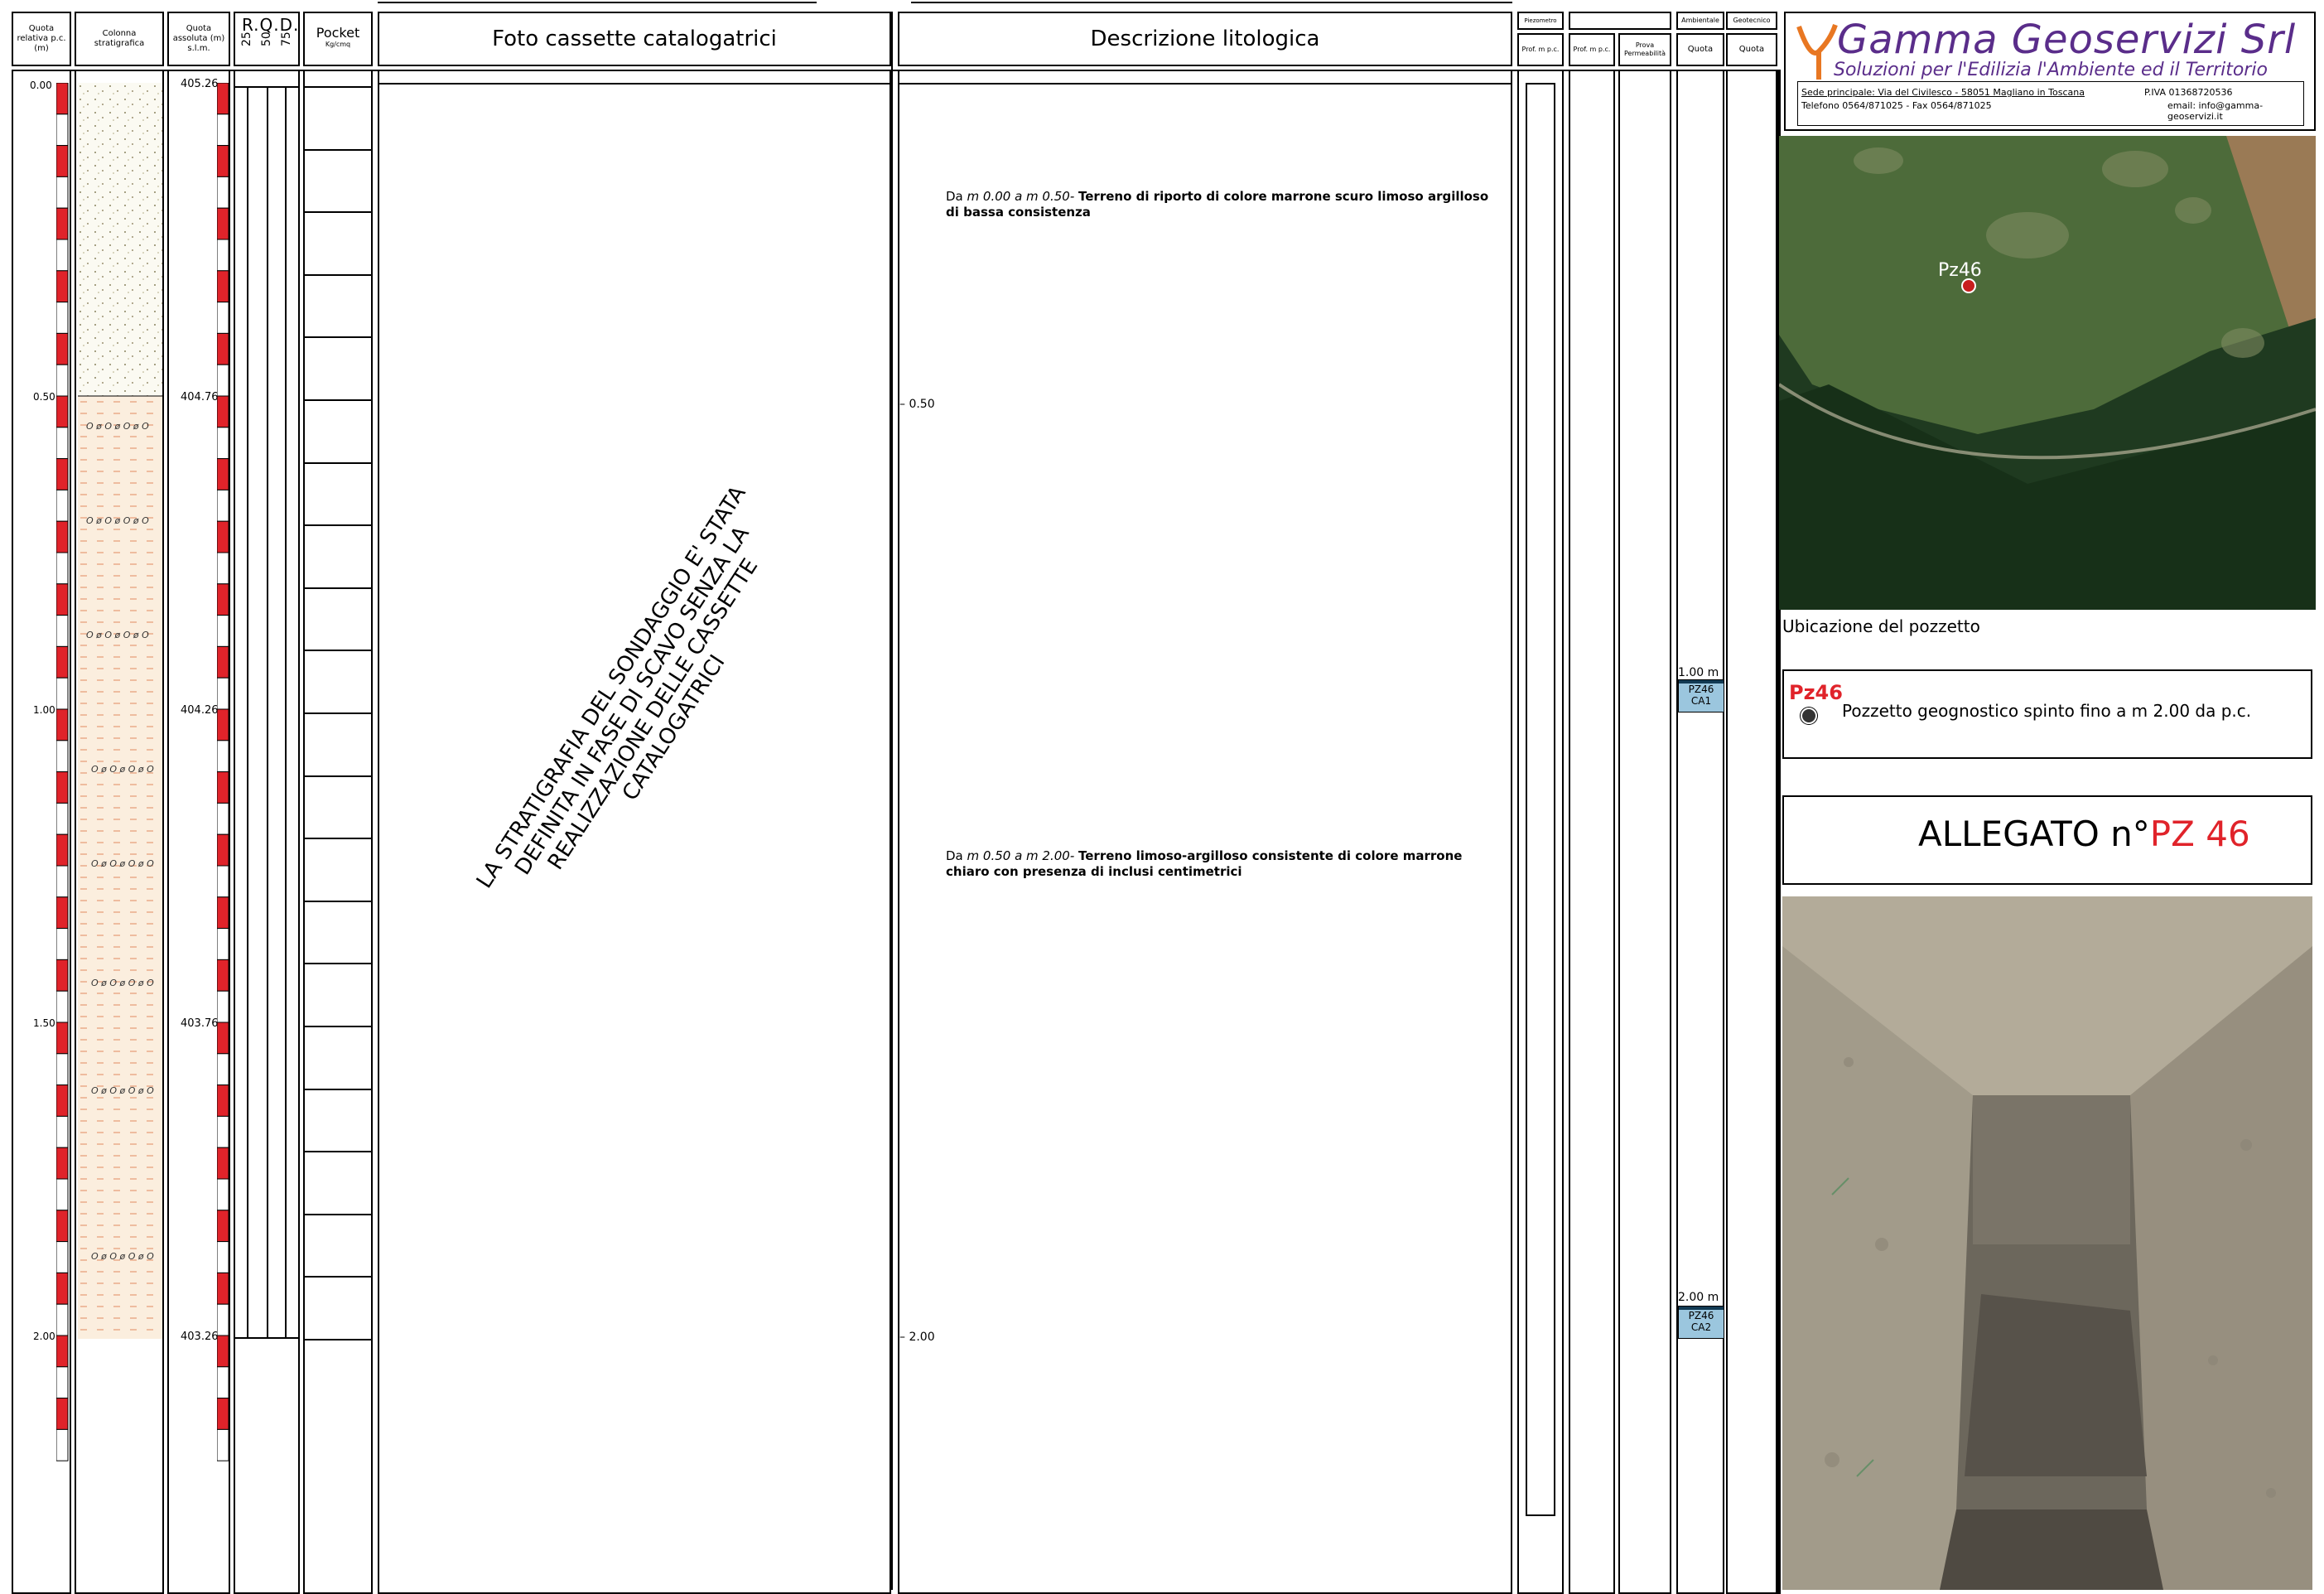 The width and height of the screenshot is (2324, 1594). What do you see at coordinates (1205, 39) in the screenshot?
I see `header-descrizione-text: Descrizione litologica` at bounding box center [1205, 39].